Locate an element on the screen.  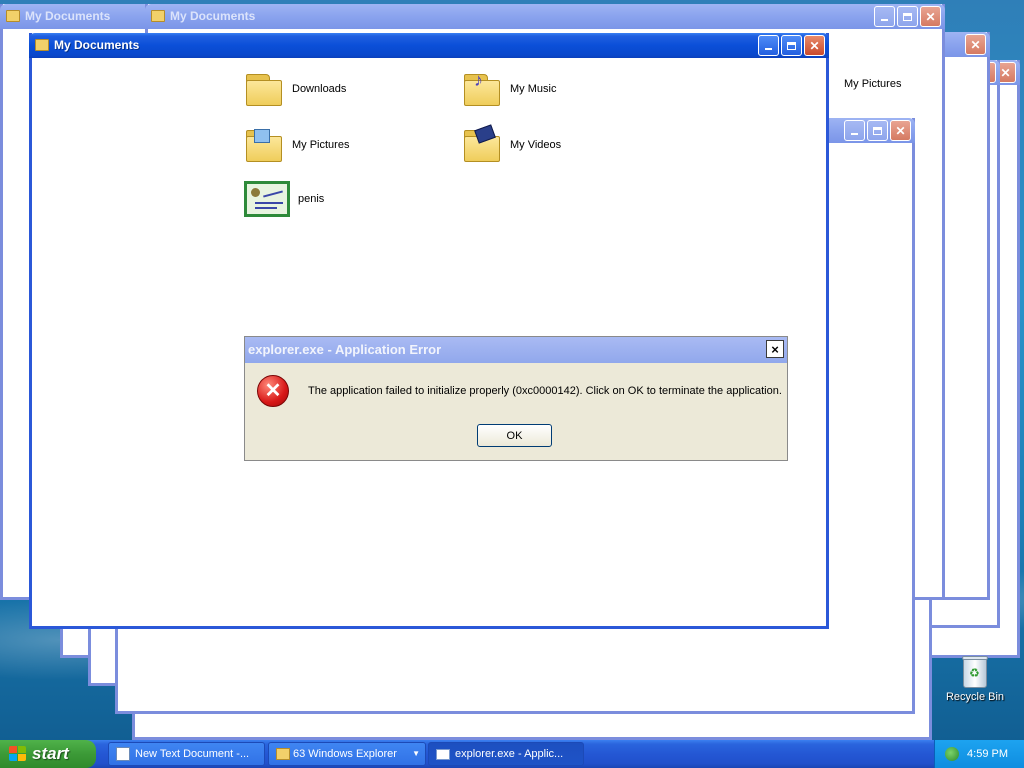
recycle-bin: ♻ Recycle Bin is located at coordinates (975, 679).